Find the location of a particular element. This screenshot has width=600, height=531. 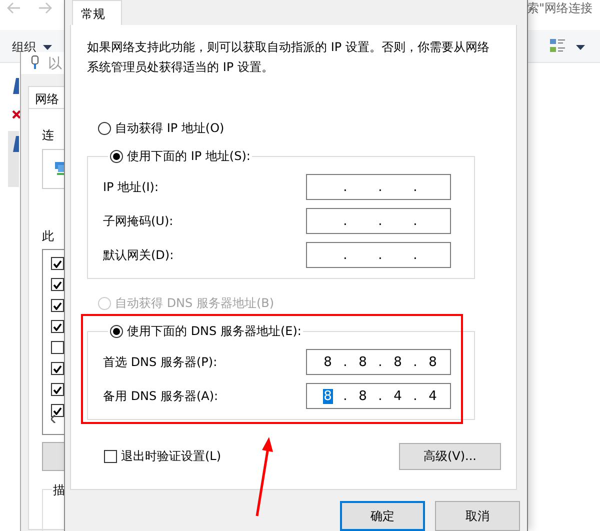

ip-address-field: 8 . 8 . 4 . 4 is located at coordinates (378, 396).